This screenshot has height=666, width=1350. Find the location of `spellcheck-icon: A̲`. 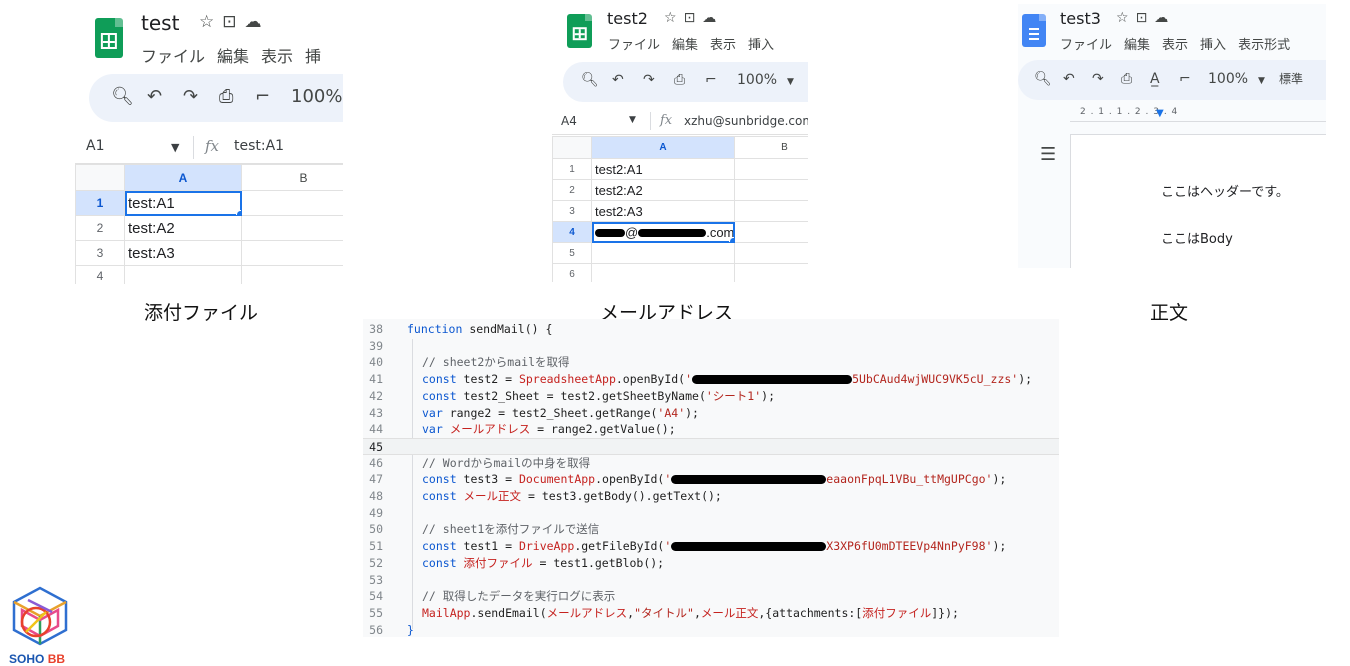

spellcheck-icon: A̲ is located at coordinates (1164, 79).